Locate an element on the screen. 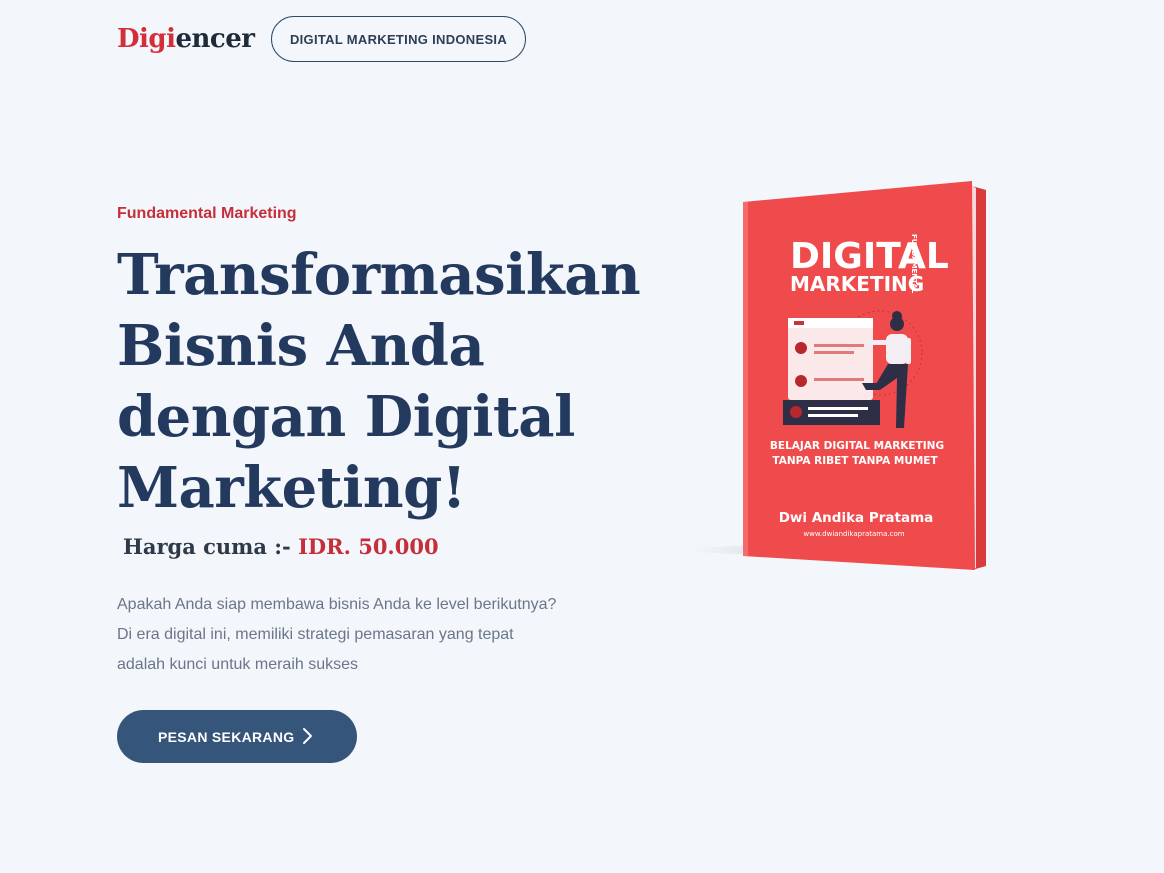 The image size is (1164, 873). book-tagline-line1: BELAJAR DIGITAL MARKETING is located at coordinates (857, 446).